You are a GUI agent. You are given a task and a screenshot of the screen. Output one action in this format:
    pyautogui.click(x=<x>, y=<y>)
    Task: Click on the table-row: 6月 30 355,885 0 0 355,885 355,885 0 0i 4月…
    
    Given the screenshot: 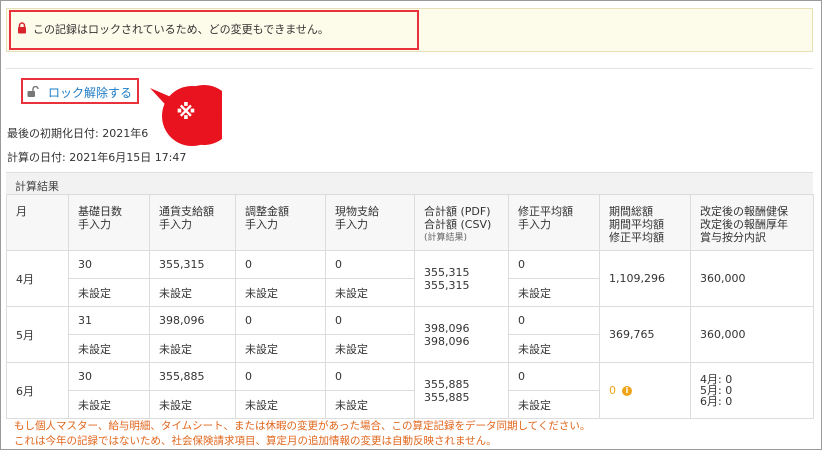 What is the action you would take?
    pyautogui.click(x=410, y=390)
    